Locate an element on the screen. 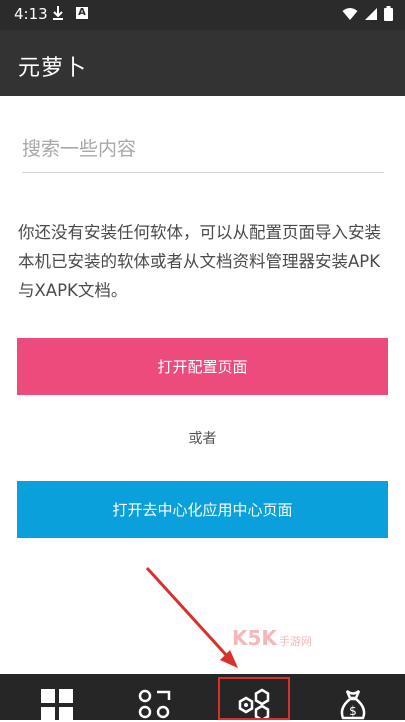 The width and height of the screenshot is (405, 722). scan-icon is located at coordinates (154, 704).